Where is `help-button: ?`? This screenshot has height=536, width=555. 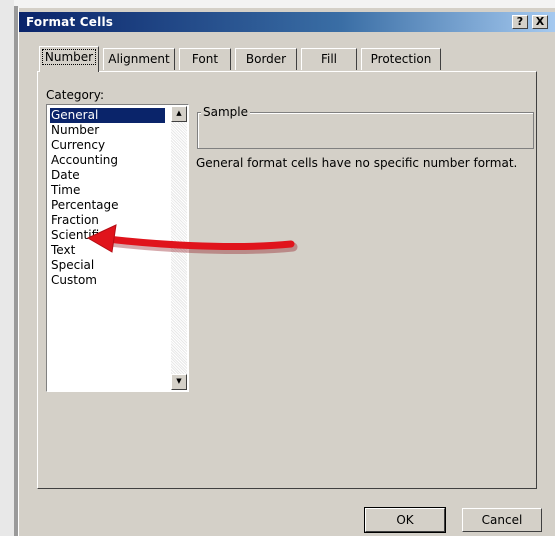 help-button: ? is located at coordinates (520, 22).